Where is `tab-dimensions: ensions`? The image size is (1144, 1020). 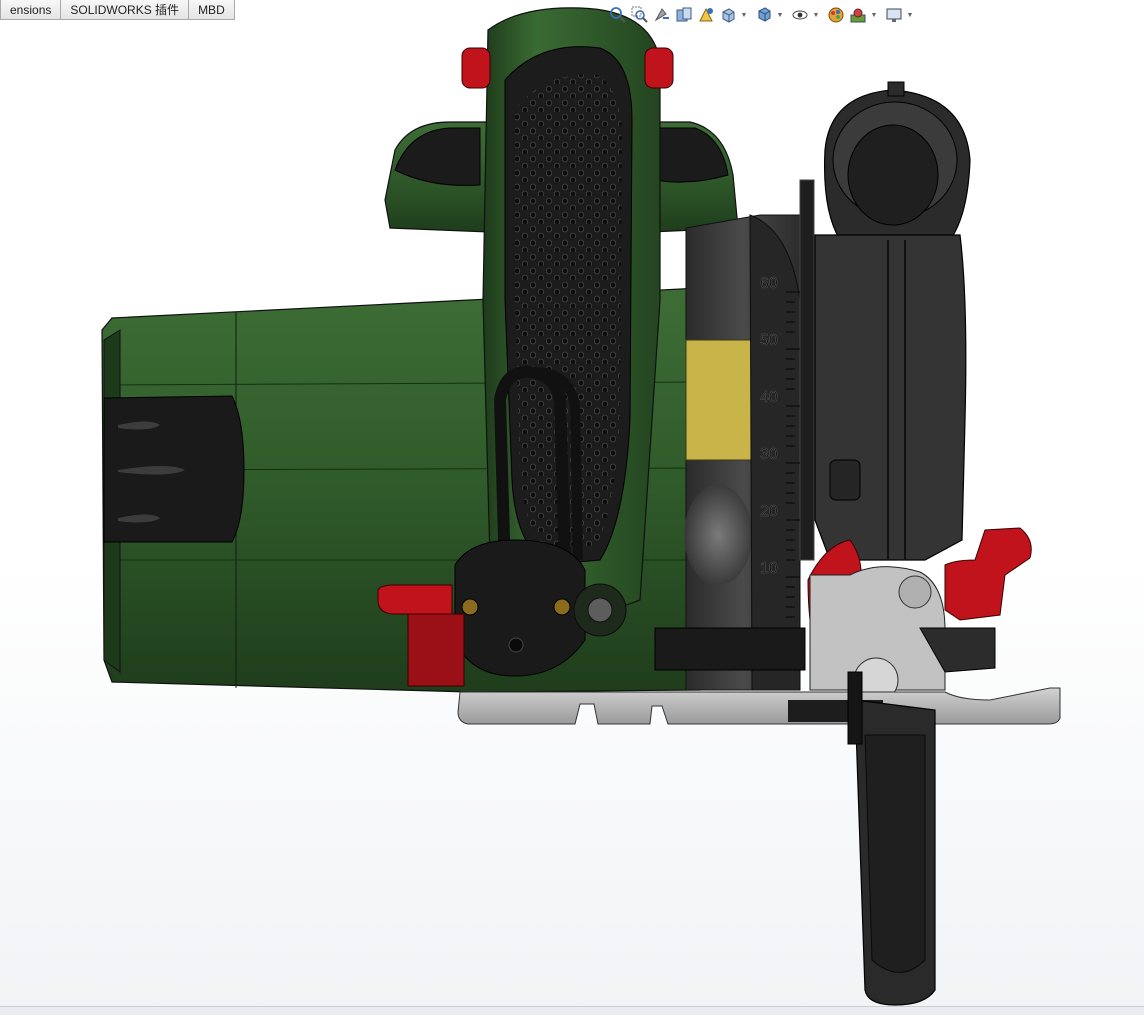 tab-dimensions: ensions is located at coordinates (31, 10).